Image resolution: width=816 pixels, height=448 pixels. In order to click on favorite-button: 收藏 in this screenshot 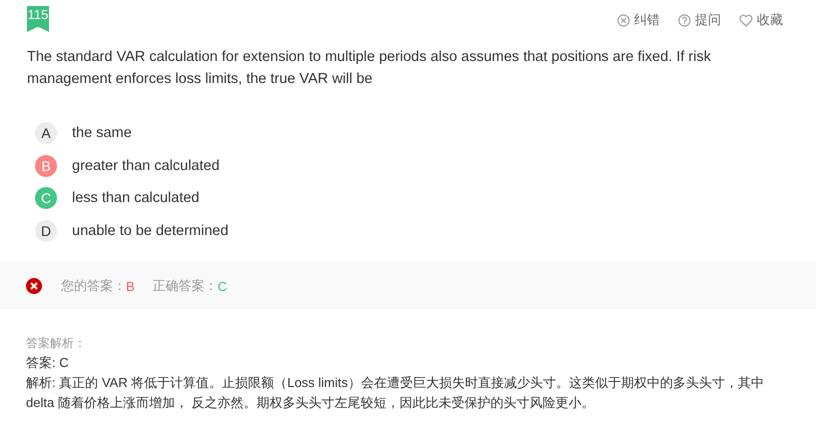, I will do `click(761, 20)`.